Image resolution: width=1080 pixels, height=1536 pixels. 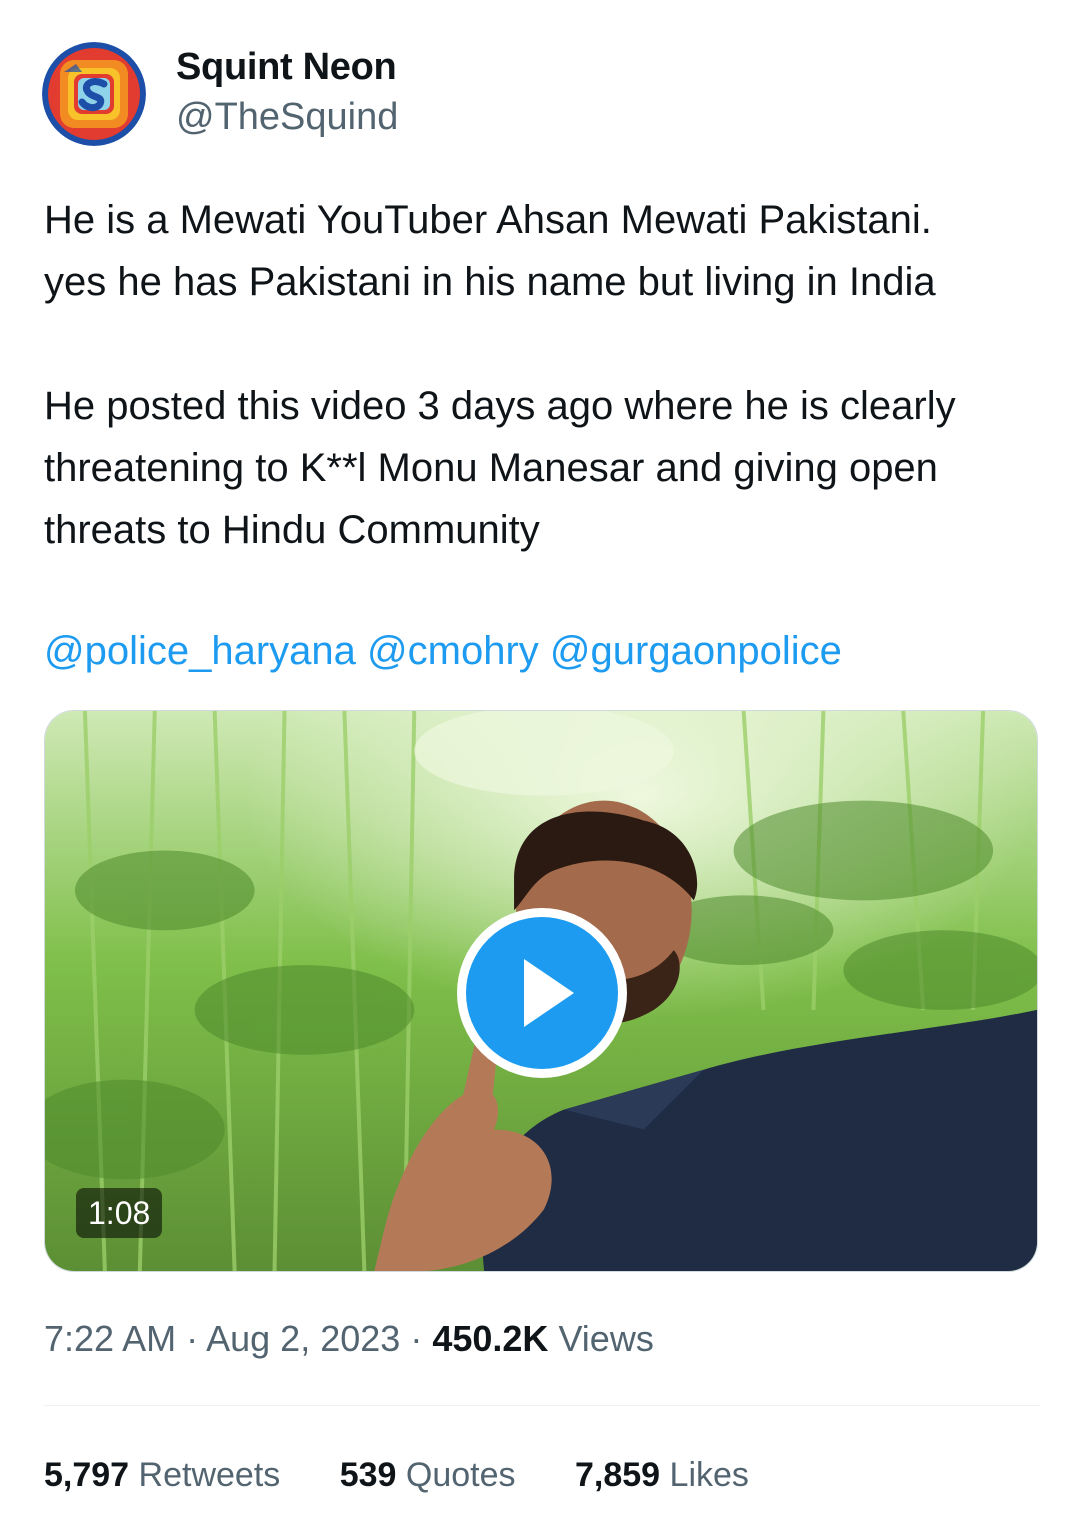 What do you see at coordinates (110, 1338) in the screenshot?
I see `tweet-time: 7:22 AM` at bounding box center [110, 1338].